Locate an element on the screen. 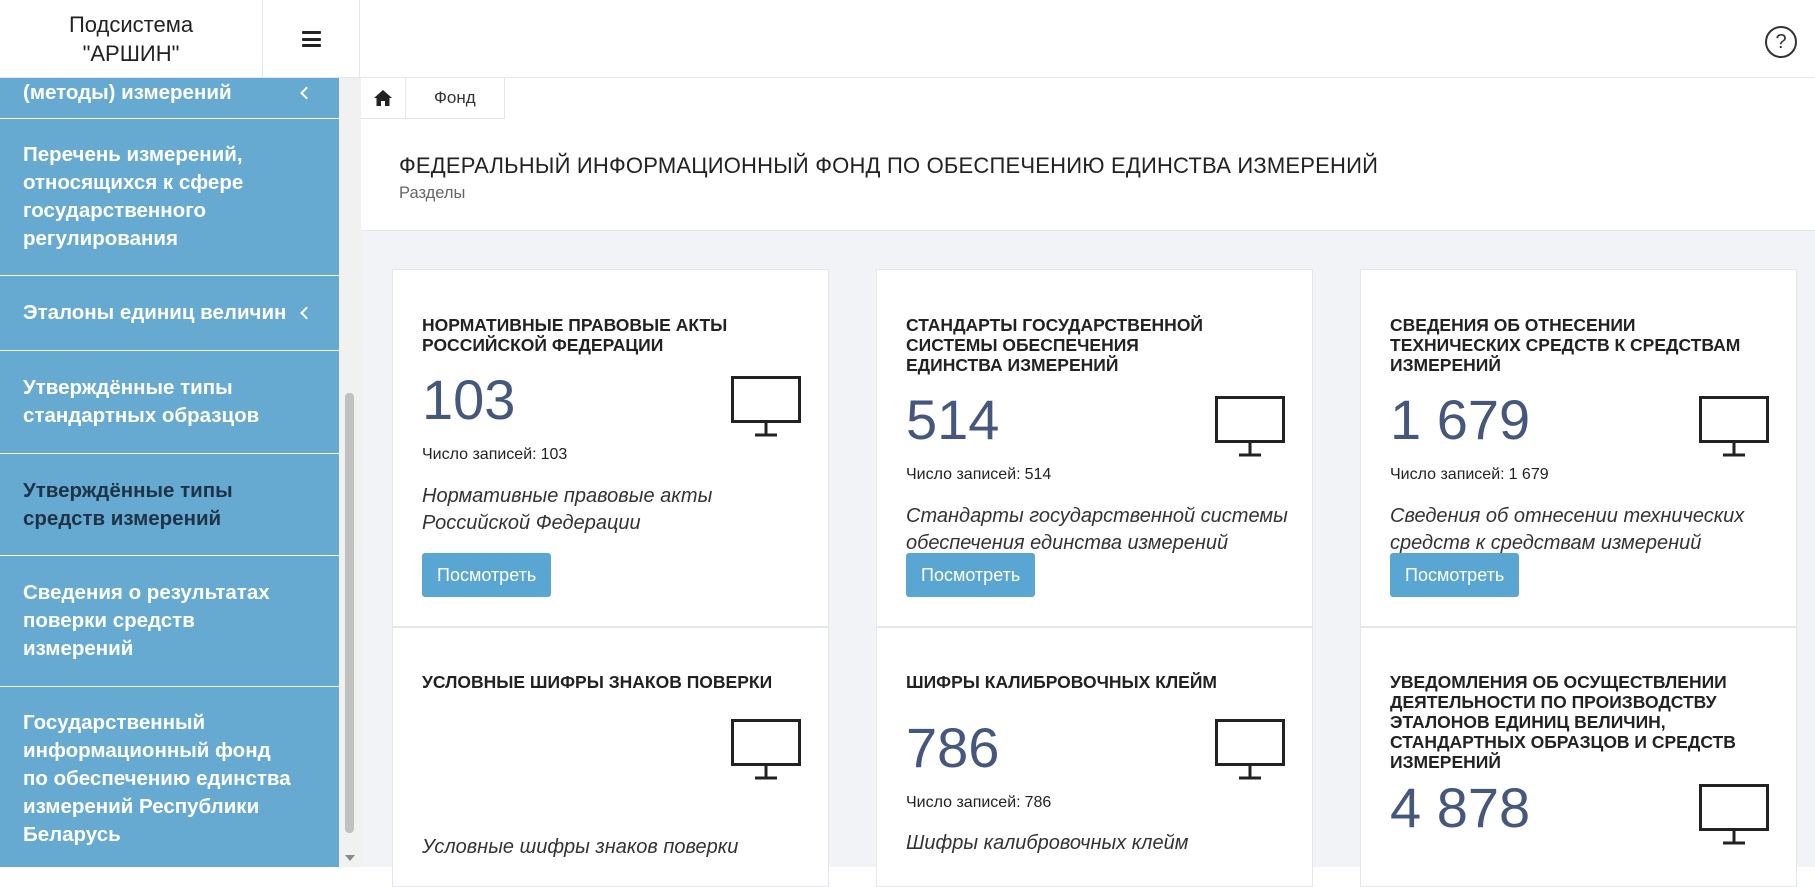 This screenshot has height=887, width=1815. help-button: ? is located at coordinates (1781, 42).